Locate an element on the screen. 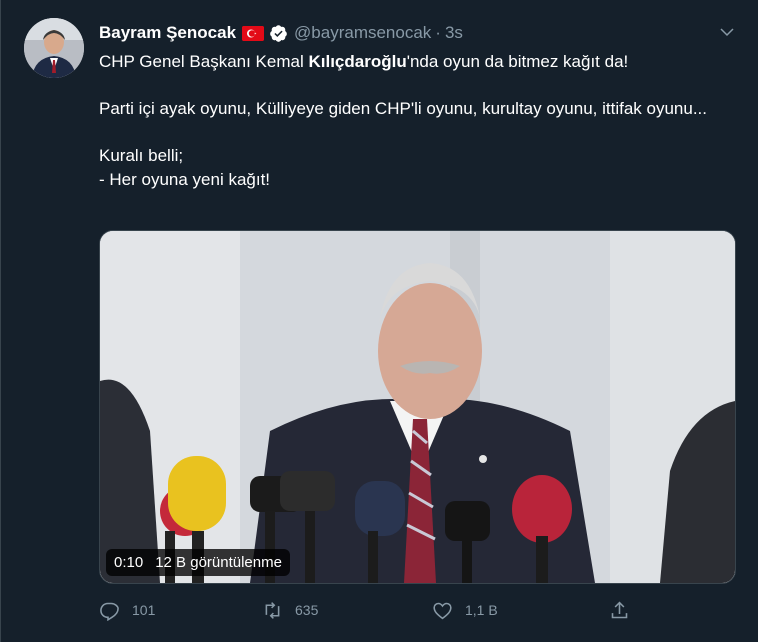  reply-count: 101 is located at coordinates (144, 610).